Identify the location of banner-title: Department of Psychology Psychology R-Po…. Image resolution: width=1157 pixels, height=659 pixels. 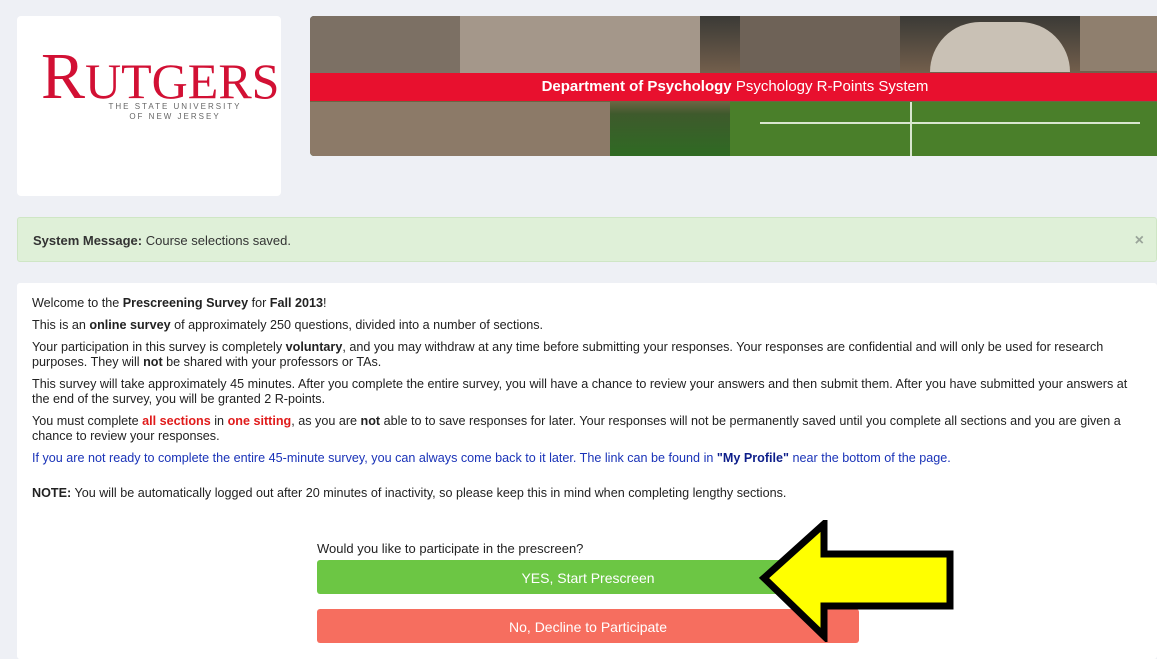
(733, 87).